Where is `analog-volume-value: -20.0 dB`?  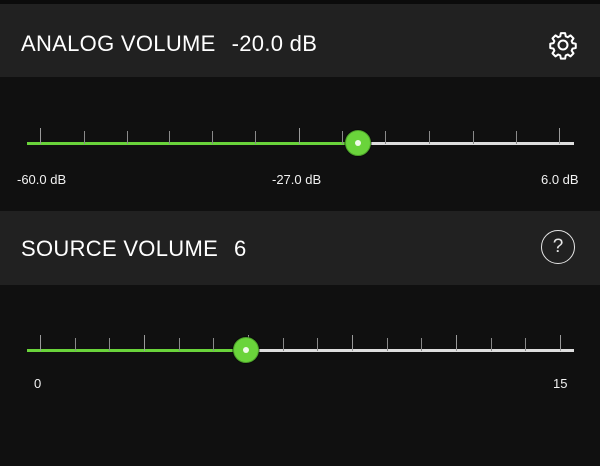
analog-volume-value: -20.0 dB is located at coordinates (274, 43).